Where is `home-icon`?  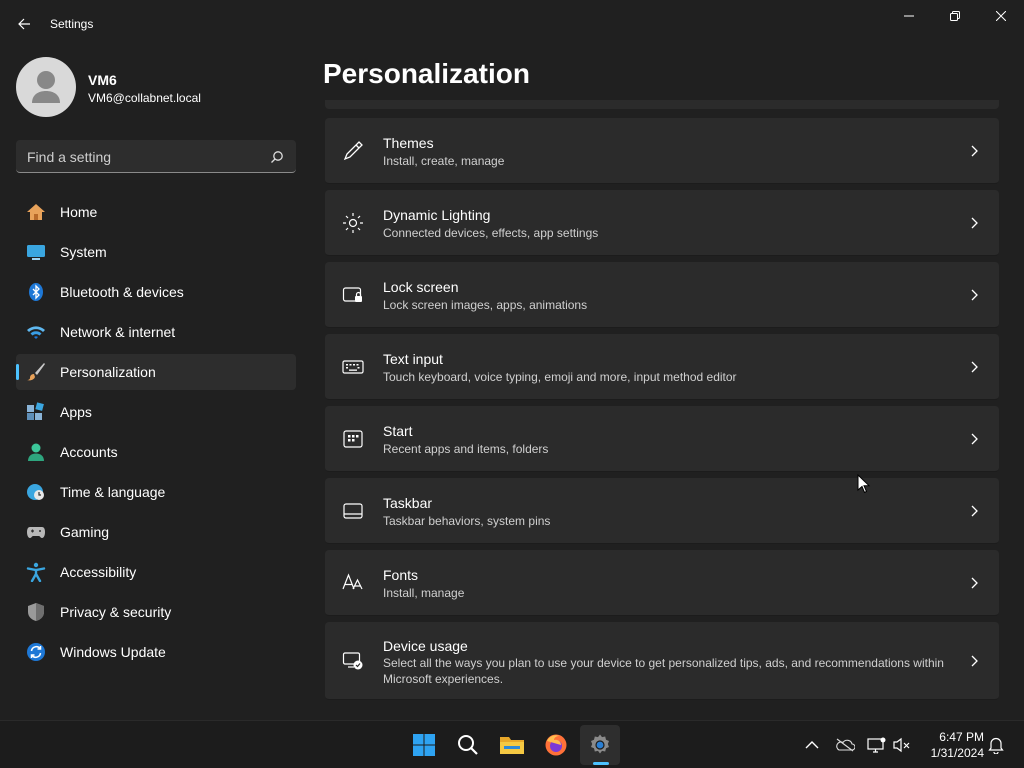
home-icon is located at coordinates (36, 212).